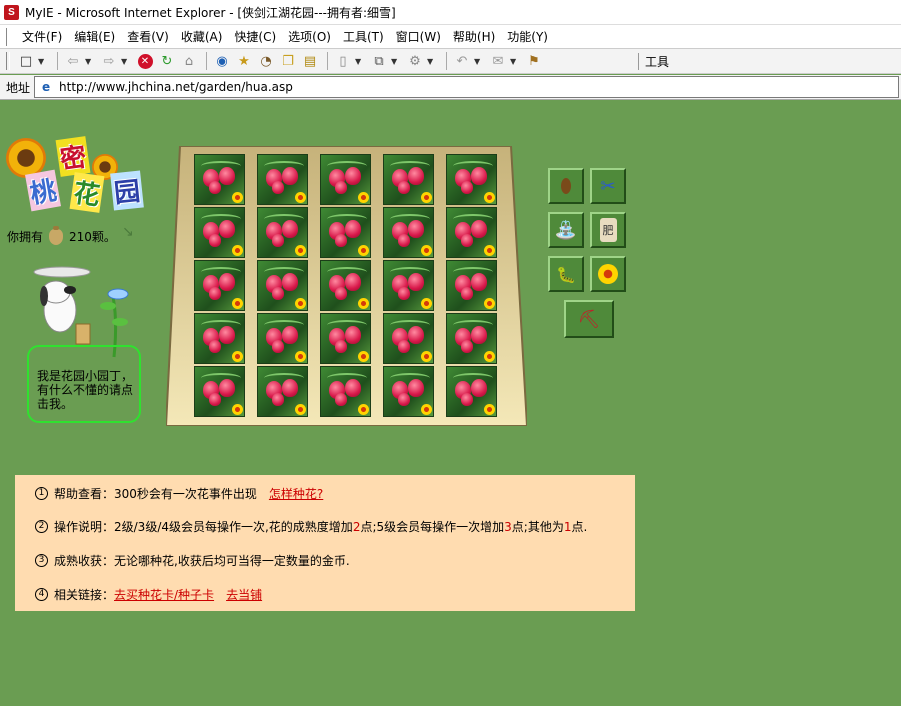  I want to click on window-icon: ⧉, so click(379, 61).